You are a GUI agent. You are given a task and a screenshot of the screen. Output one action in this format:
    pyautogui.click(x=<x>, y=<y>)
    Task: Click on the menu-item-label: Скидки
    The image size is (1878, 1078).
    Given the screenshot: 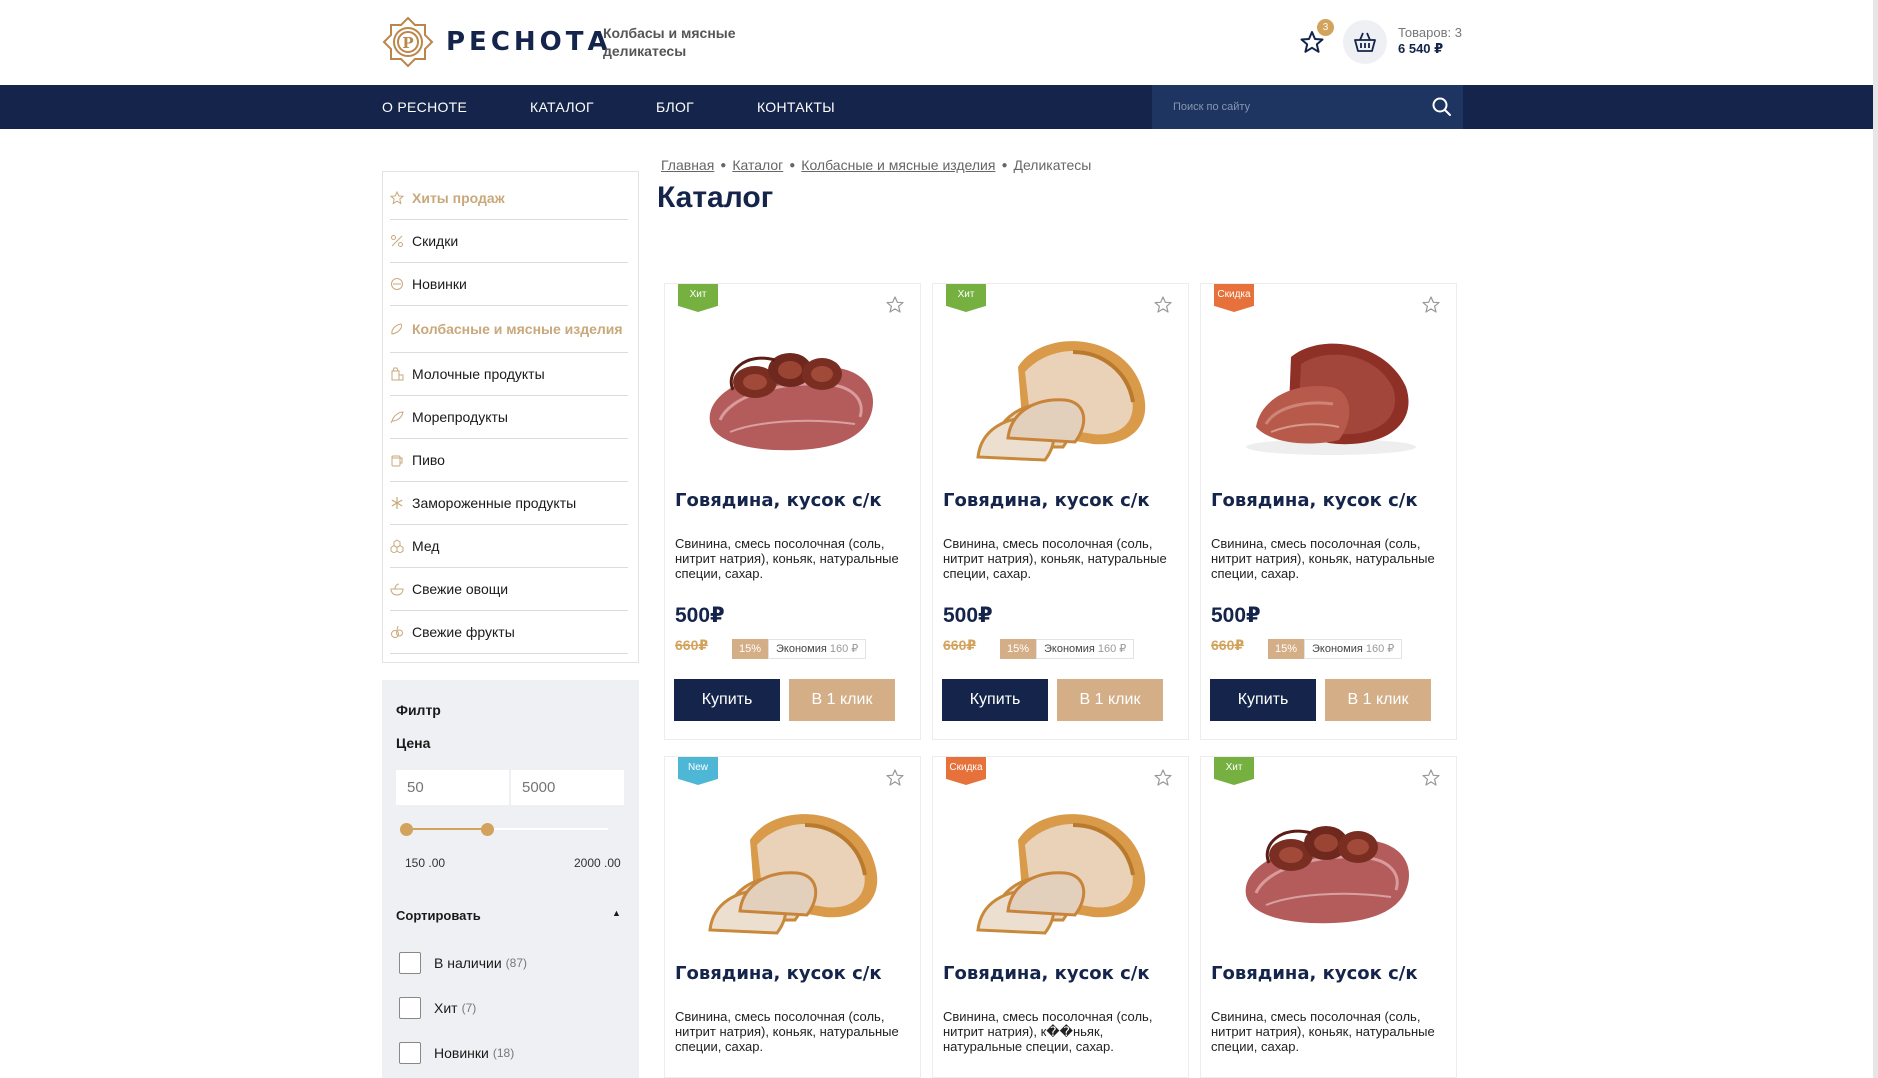 What is the action you would take?
    pyautogui.click(x=435, y=241)
    